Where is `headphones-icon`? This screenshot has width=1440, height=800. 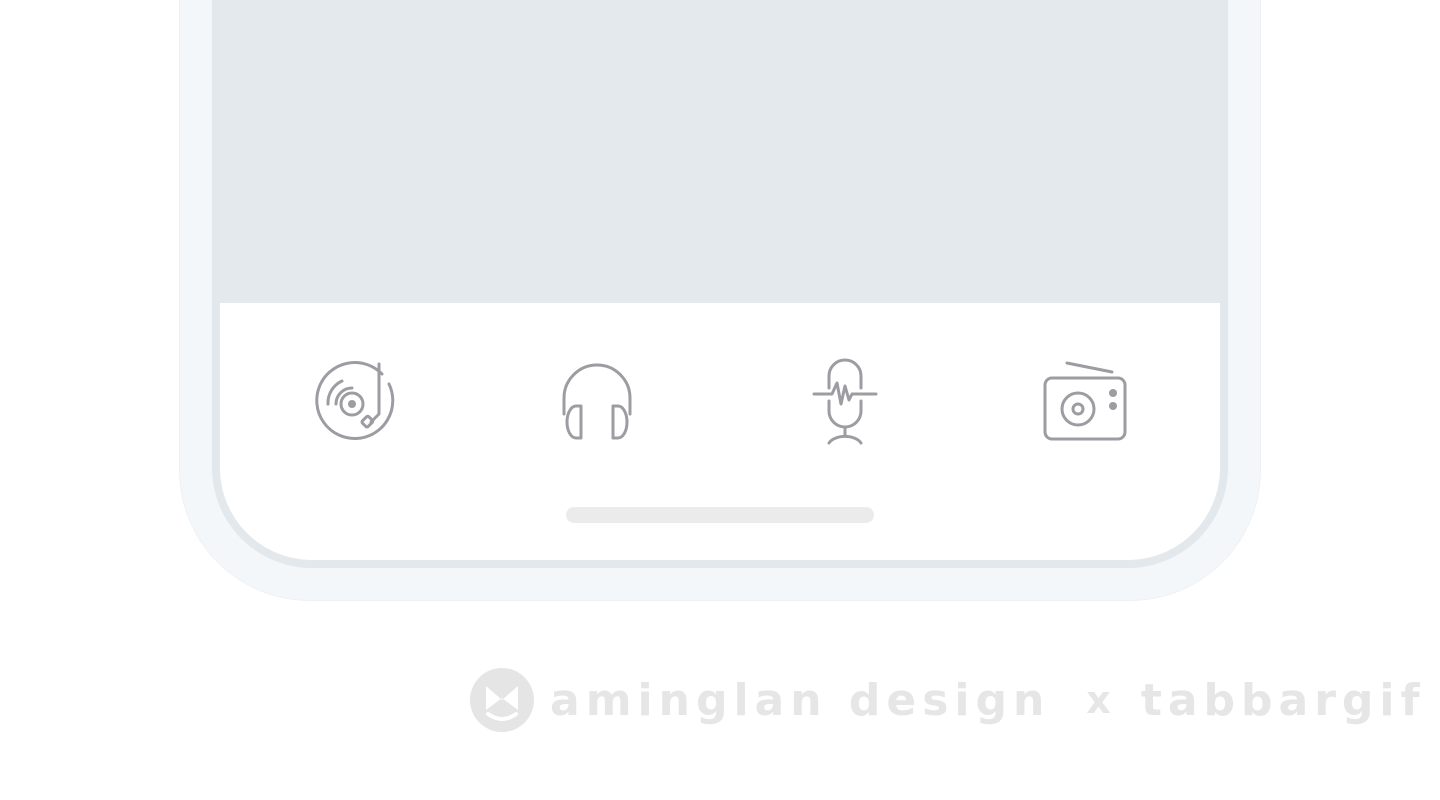
headphones-icon is located at coordinates (597, 401).